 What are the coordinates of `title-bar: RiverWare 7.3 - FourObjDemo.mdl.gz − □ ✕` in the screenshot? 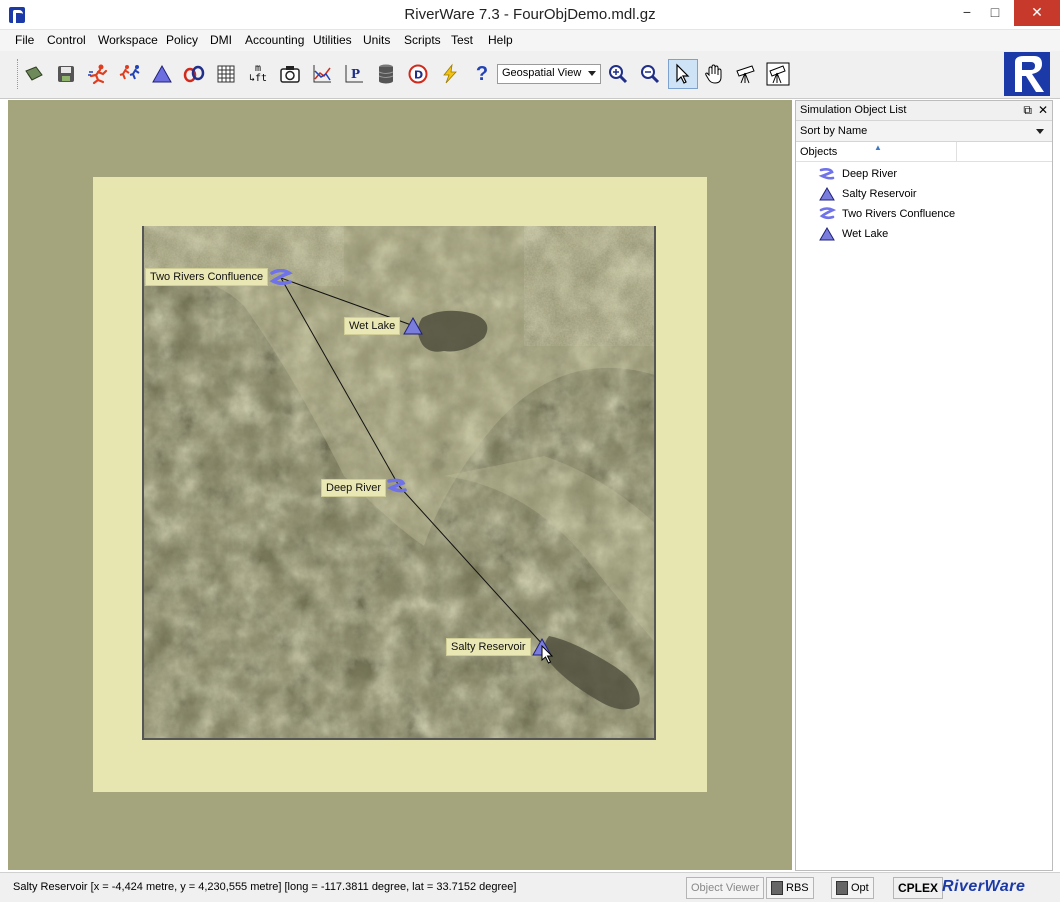 It's located at (530, 15).